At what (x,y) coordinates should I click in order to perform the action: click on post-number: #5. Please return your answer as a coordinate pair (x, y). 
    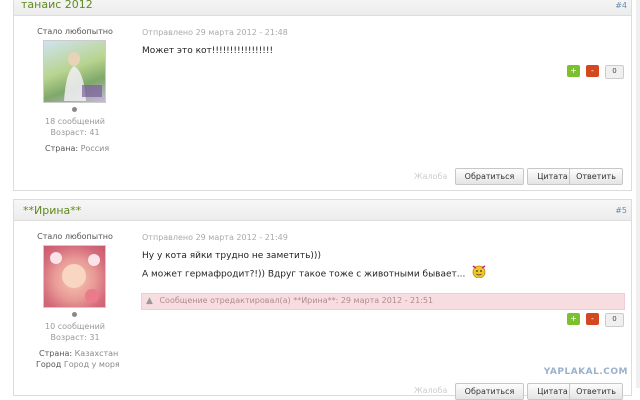
    Looking at the image, I should click on (621, 210).